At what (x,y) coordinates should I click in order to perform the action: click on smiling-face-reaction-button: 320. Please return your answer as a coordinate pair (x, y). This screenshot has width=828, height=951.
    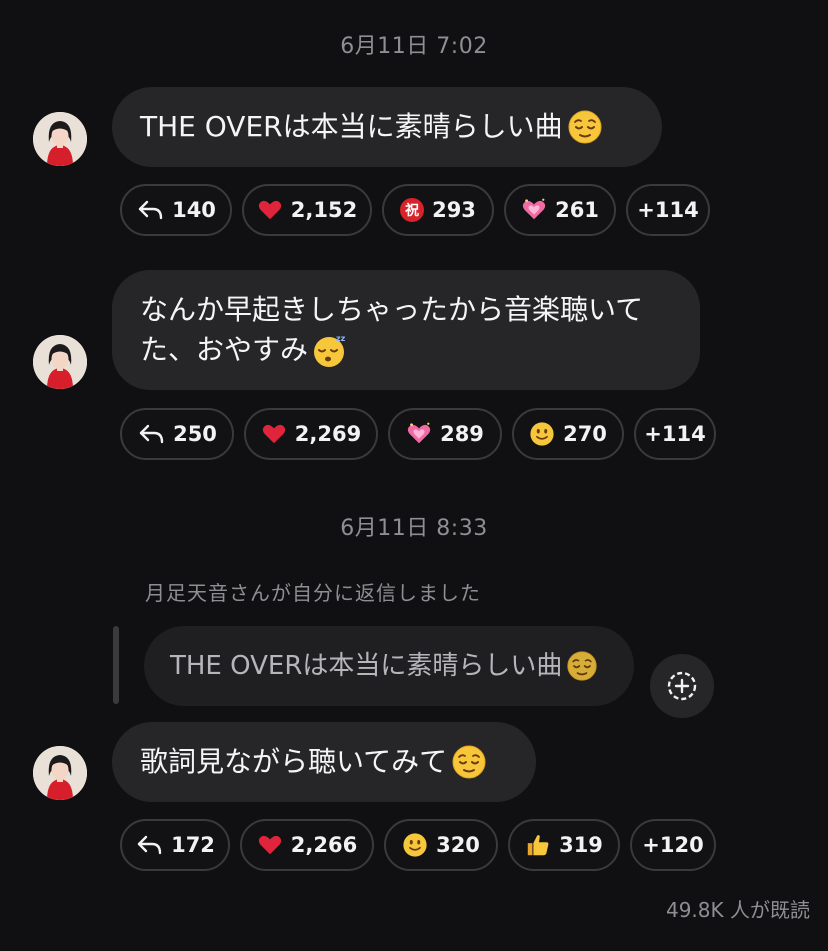
    Looking at the image, I should click on (441, 845).